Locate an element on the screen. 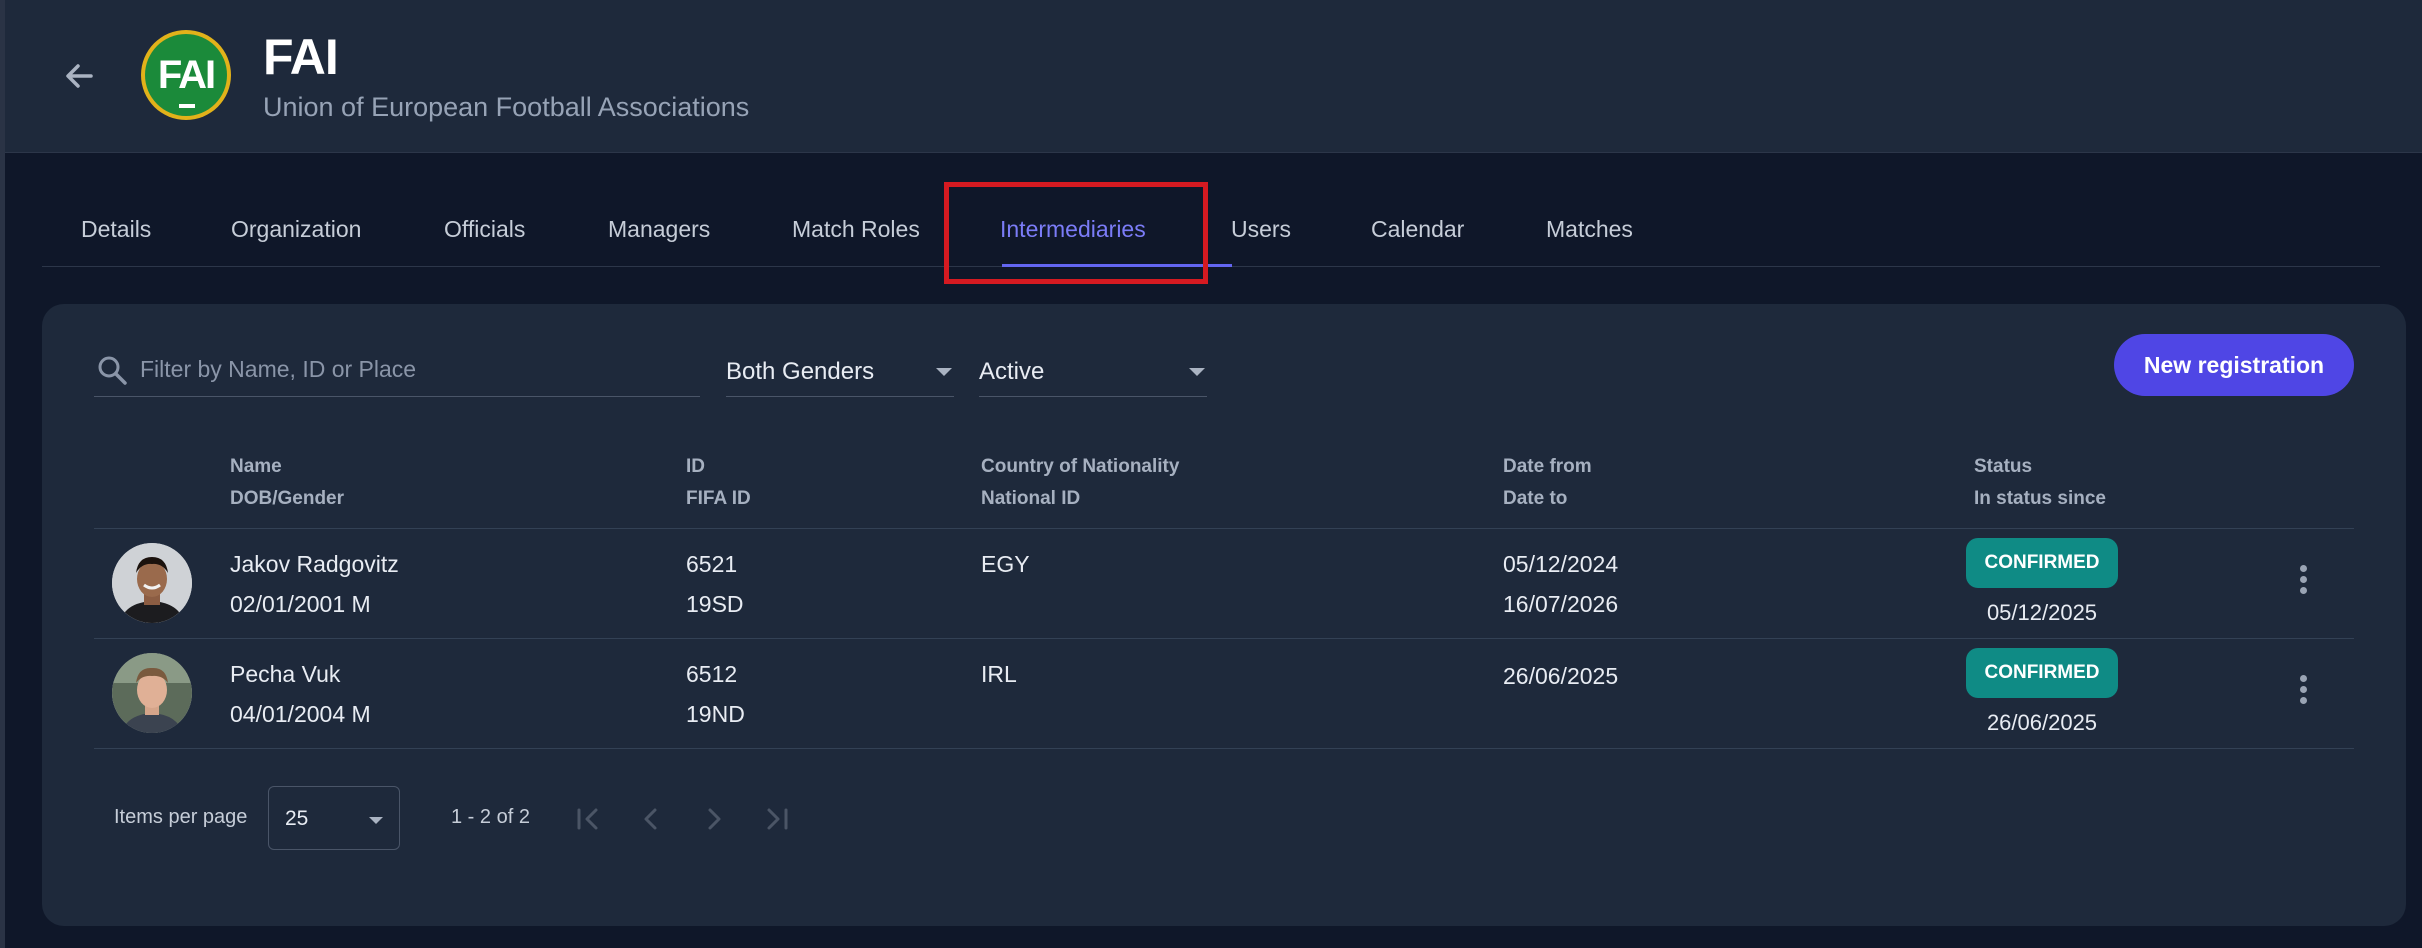 The width and height of the screenshot is (2422, 948). column-header-name: Name is located at coordinates (256, 467).